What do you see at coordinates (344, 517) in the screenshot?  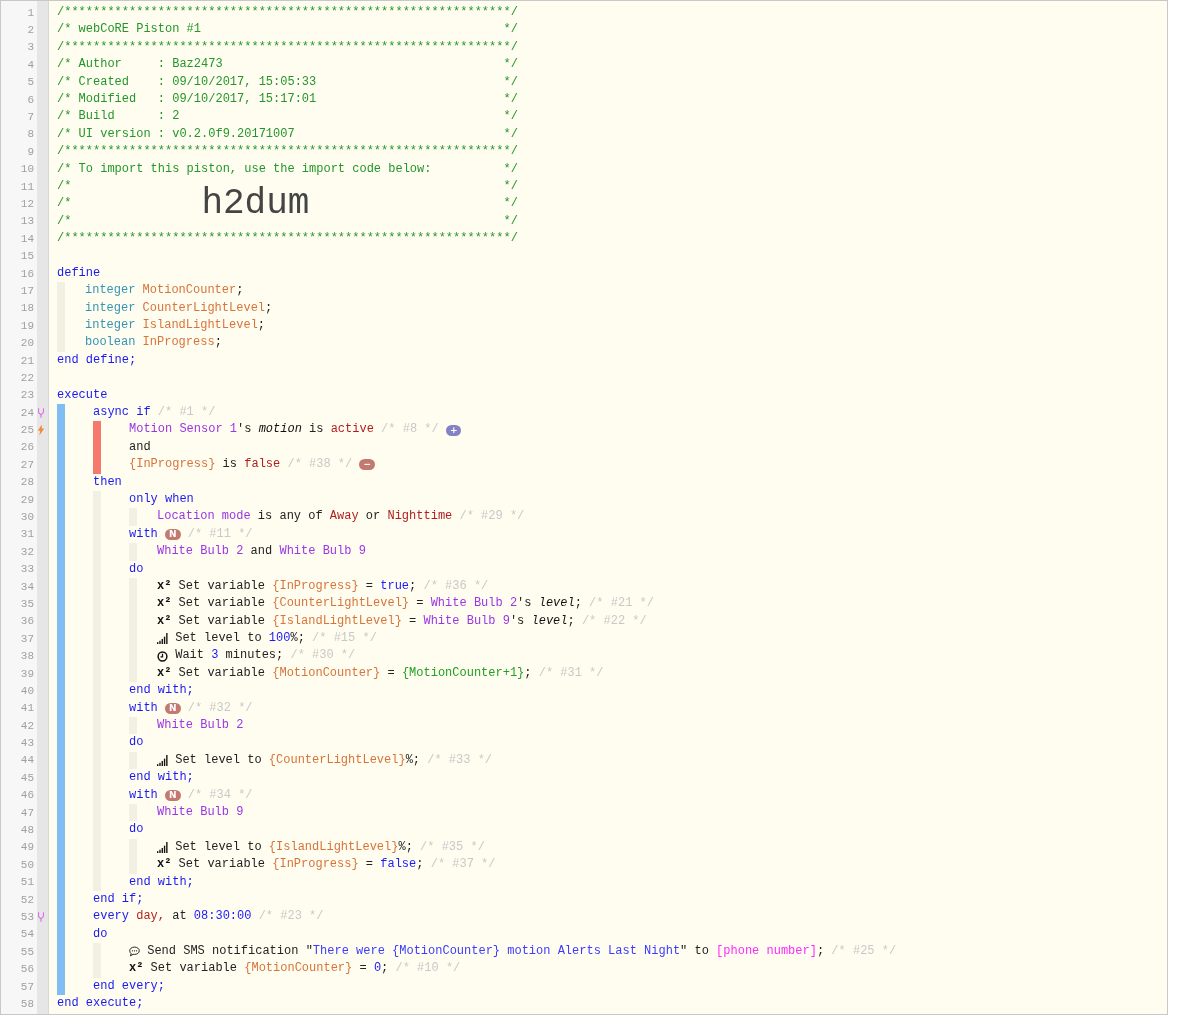 I see `value-text: Away` at bounding box center [344, 517].